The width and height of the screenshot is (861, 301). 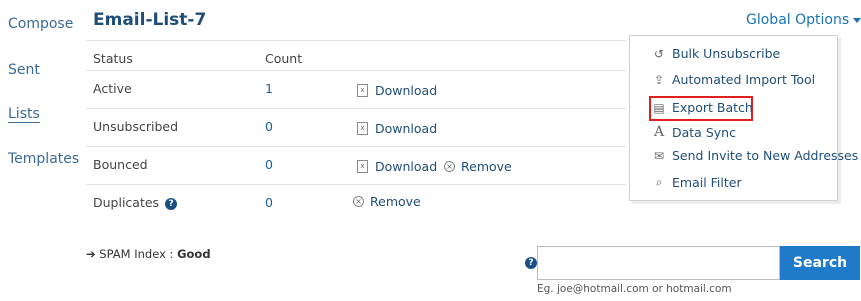 What do you see at coordinates (120, 164) in the screenshot?
I see `status-cell: Bounced` at bounding box center [120, 164].